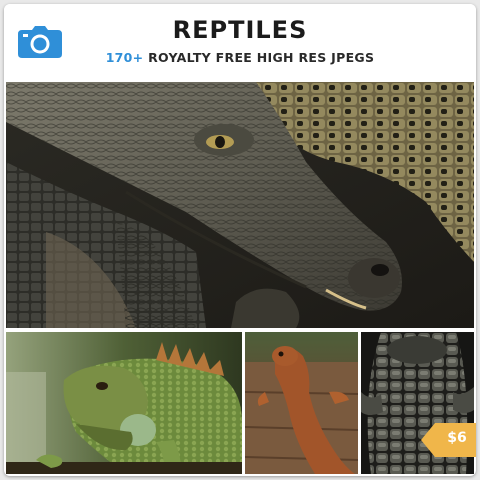  I want to click on page-title: REPTILES, so click(240, 30).